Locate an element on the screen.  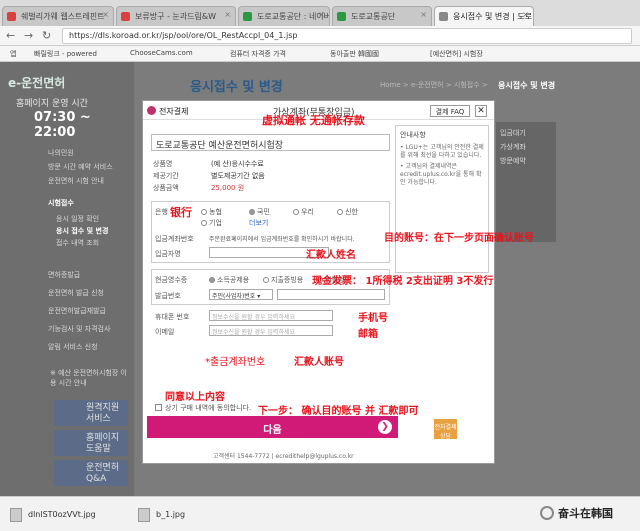
reload-icon: ↻ is located at coordinates (46, 35).